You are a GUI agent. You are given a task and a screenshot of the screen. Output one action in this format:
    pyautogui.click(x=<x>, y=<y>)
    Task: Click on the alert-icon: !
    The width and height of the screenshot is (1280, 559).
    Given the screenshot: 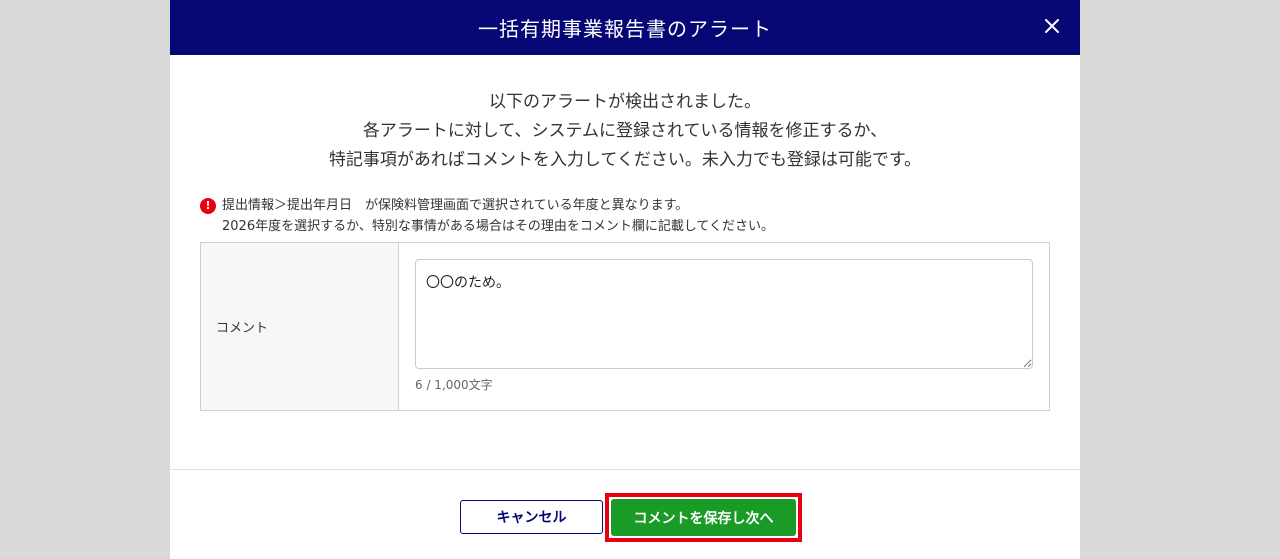 What is the action you would take?
    pyautogui.click(x=208, y=205)
    